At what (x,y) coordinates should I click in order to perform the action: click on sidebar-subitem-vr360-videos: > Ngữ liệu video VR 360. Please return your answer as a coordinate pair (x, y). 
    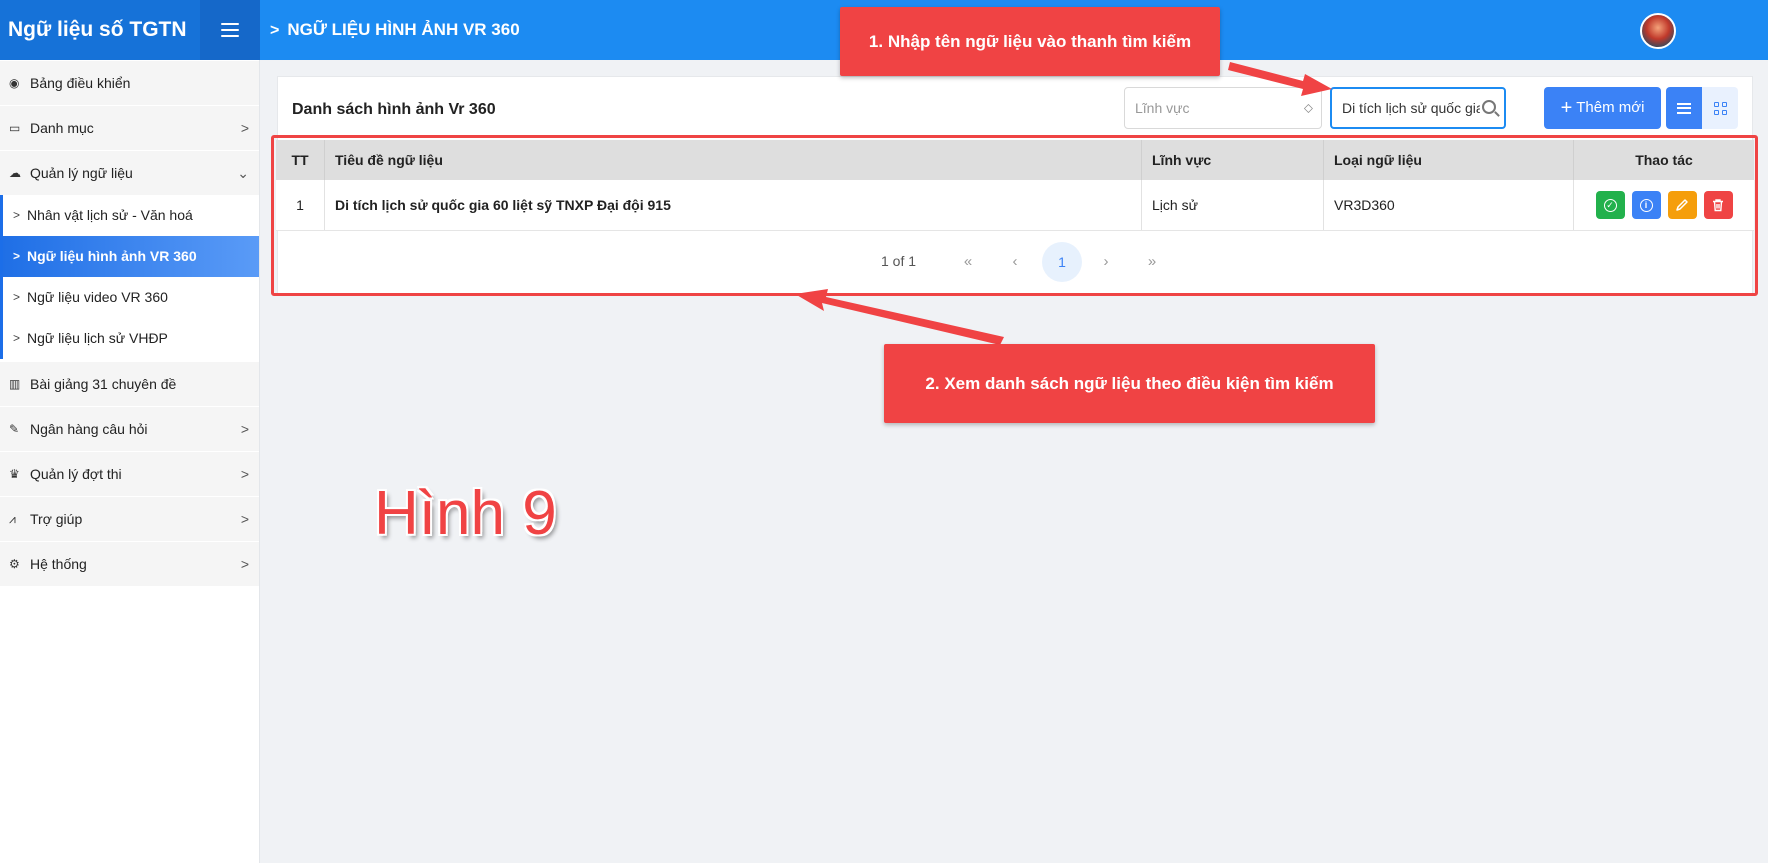
    Looking at the image, I should click on (129, 297).